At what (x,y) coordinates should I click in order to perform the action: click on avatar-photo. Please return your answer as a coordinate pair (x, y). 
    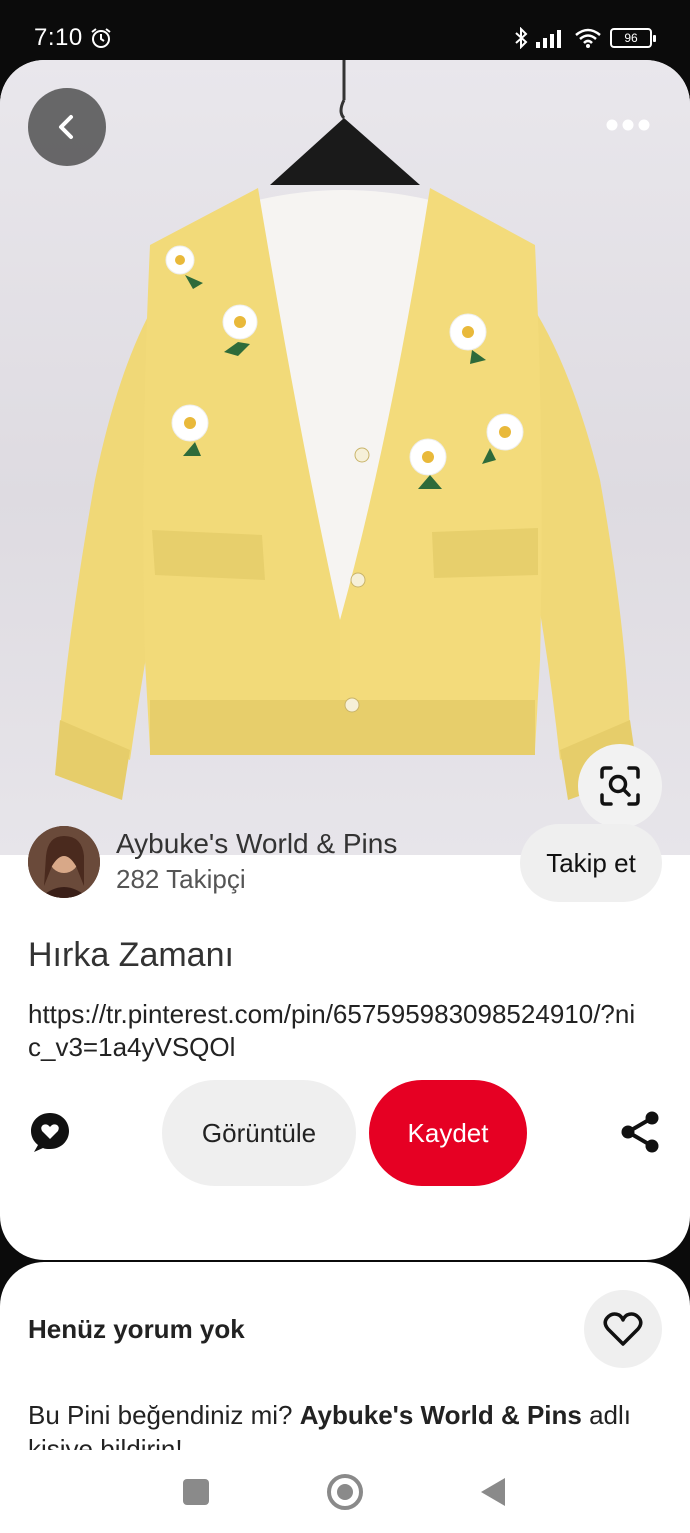
    Looking at the image, I should click on (64, 862).